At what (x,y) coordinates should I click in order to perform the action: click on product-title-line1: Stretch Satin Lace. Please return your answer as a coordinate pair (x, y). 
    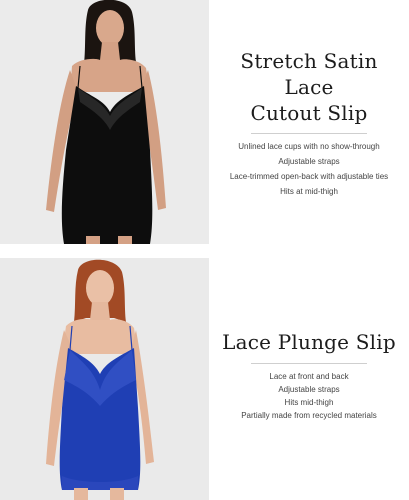
    Looking at the image, I should click on (309, 74).